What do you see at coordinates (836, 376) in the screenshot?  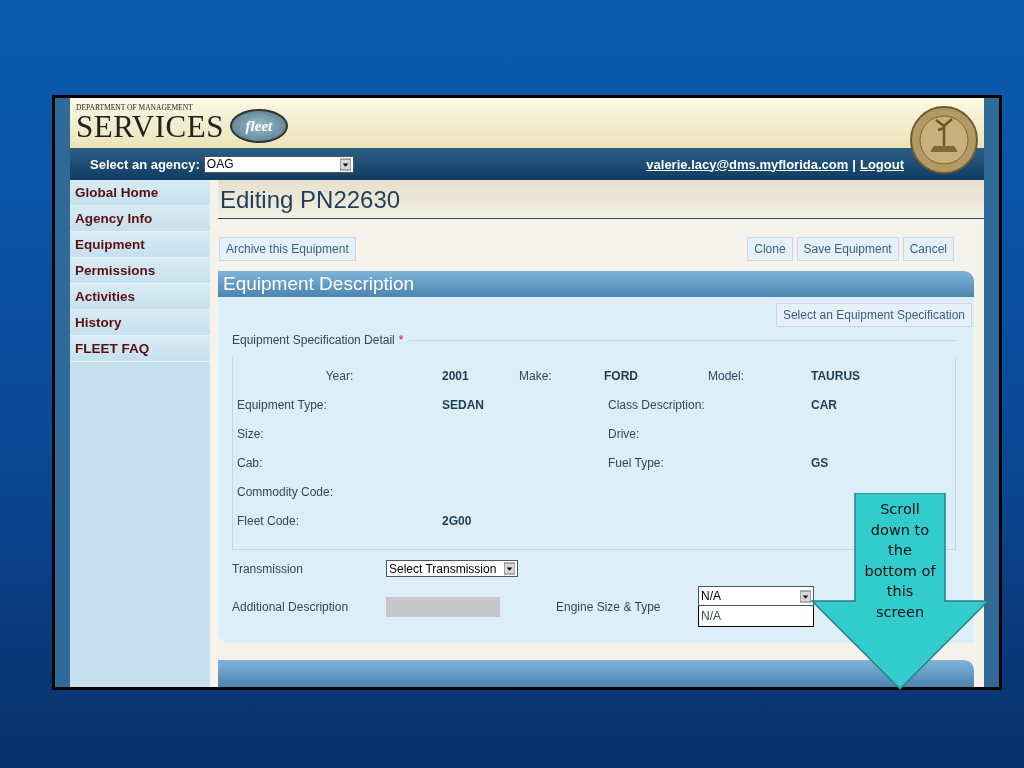 I see `field-value: TAURUS` at bounding box center [836, 376].